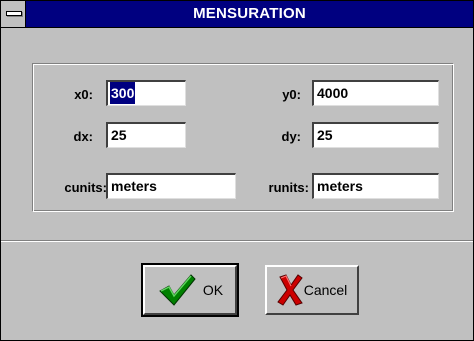 This screenshot has height=341, width=474. I want to click on dy-field: 25, so click(375, 135).